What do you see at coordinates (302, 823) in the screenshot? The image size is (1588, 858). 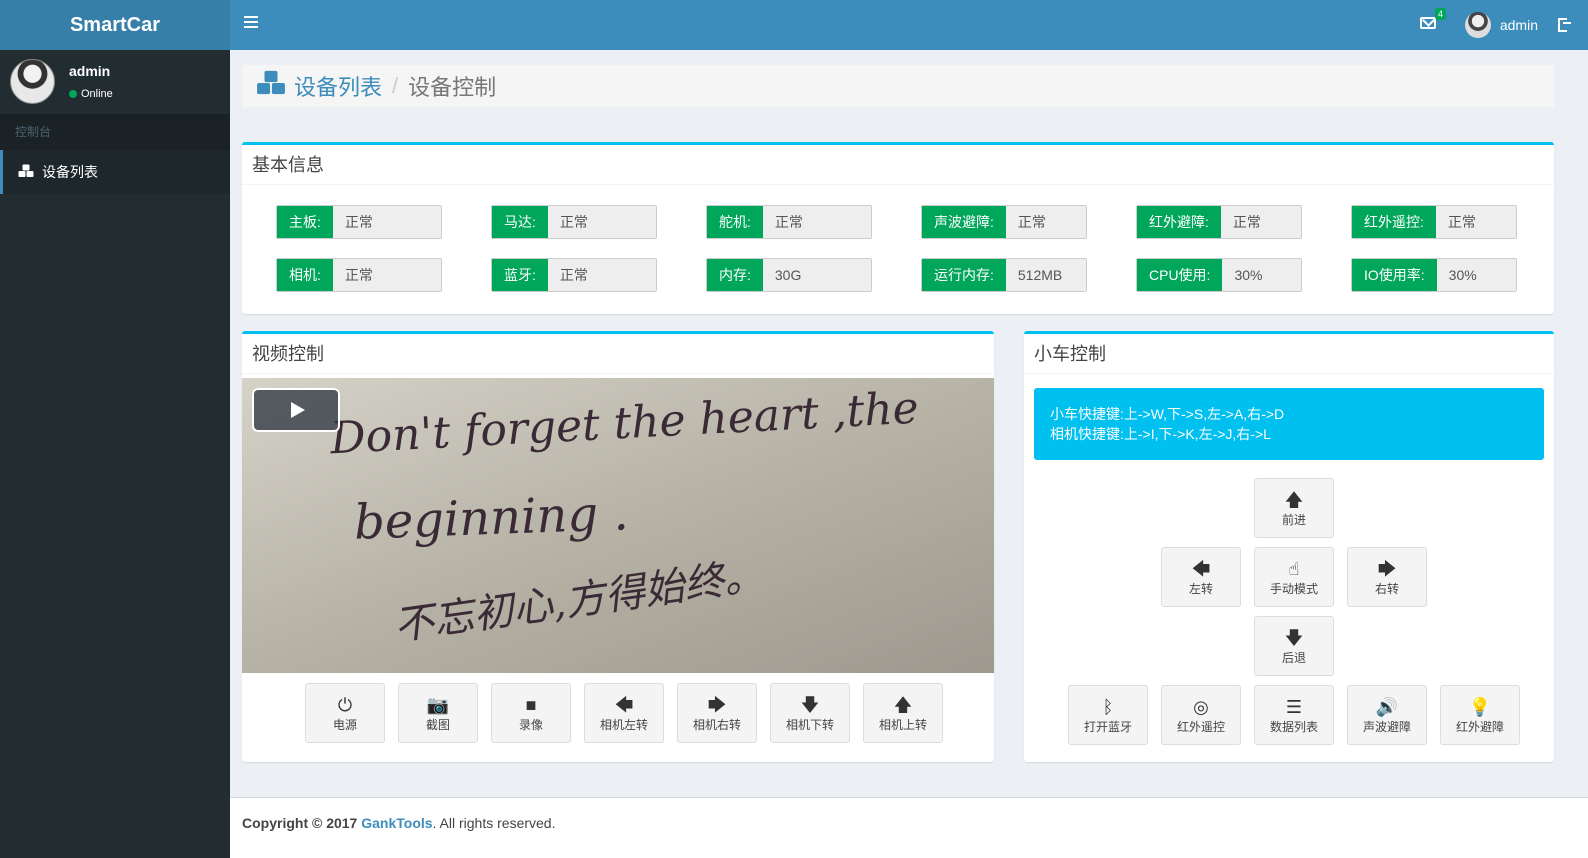 I see `copyright-text: Copyright © 2017` at bounding box center [302, 823].